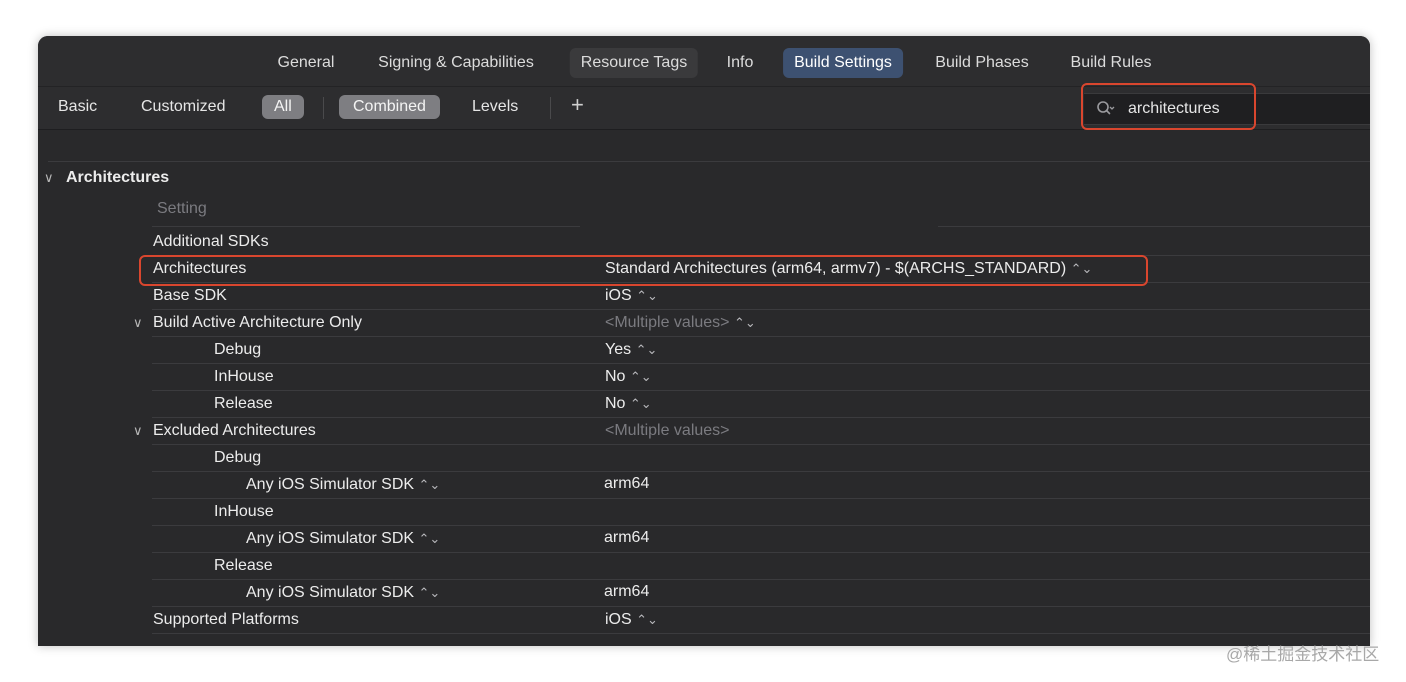 The width and height of the screenshot is (1406, 682). I want to click on tab-signing-capabilities: Signing & Capabilities, so click(456, 63).